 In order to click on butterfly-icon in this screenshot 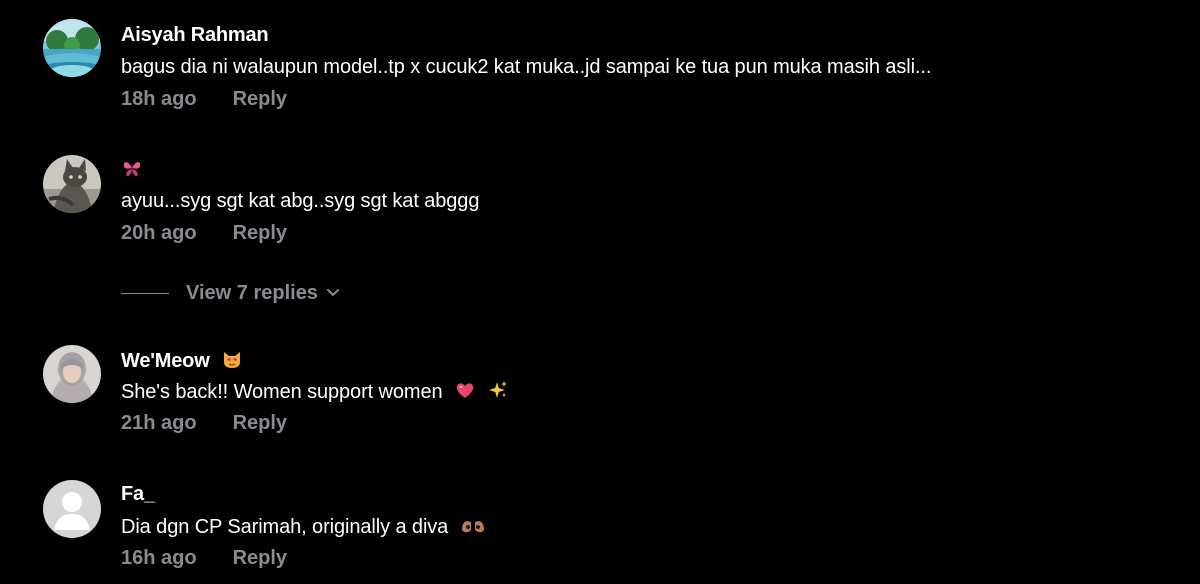, I will do `click(132, 169)`.